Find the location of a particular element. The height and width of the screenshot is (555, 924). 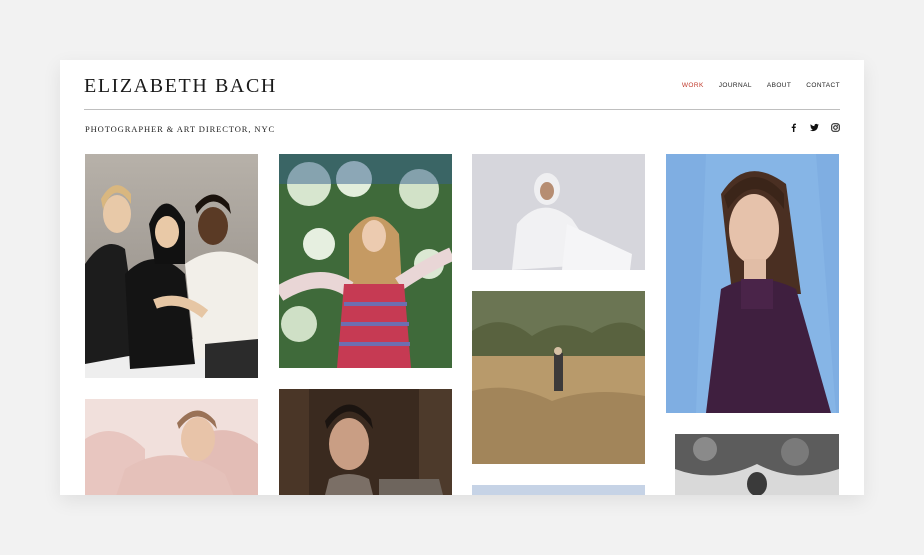

photo-purple-turtleneck is located at coordinates (752, 283).